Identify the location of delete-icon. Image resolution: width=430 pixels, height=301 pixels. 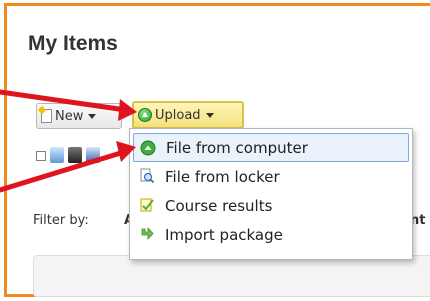
(93, 155).